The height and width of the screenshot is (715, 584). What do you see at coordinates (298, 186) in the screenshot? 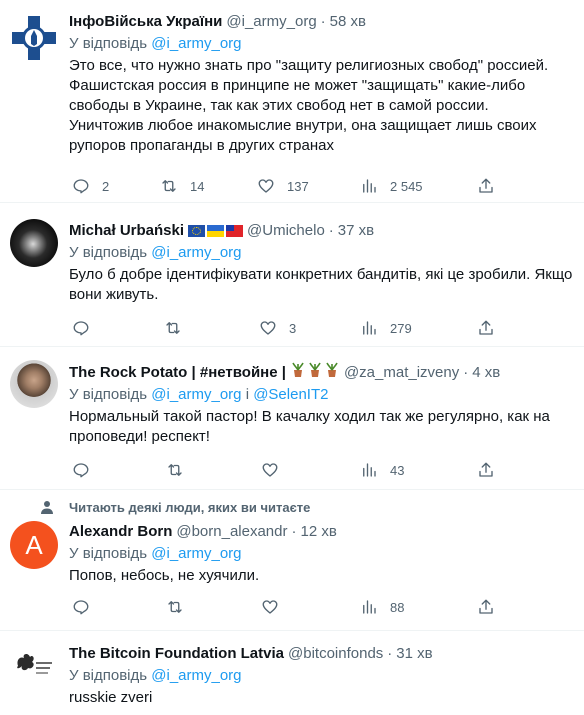
I see `like-count: 137` at bounding box center [298, 186].